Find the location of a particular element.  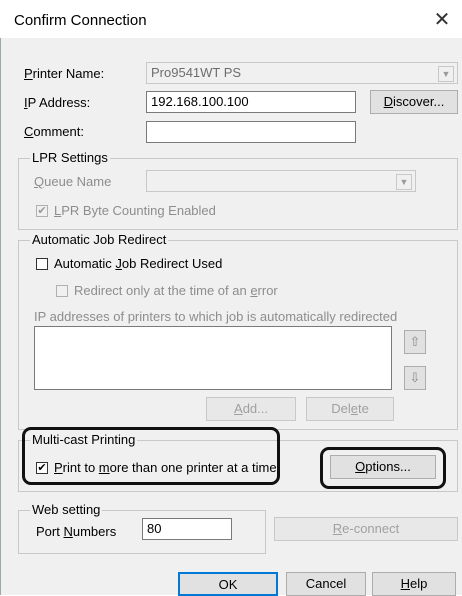

cancel-button: Cancel is located at coordinates (326, 584).